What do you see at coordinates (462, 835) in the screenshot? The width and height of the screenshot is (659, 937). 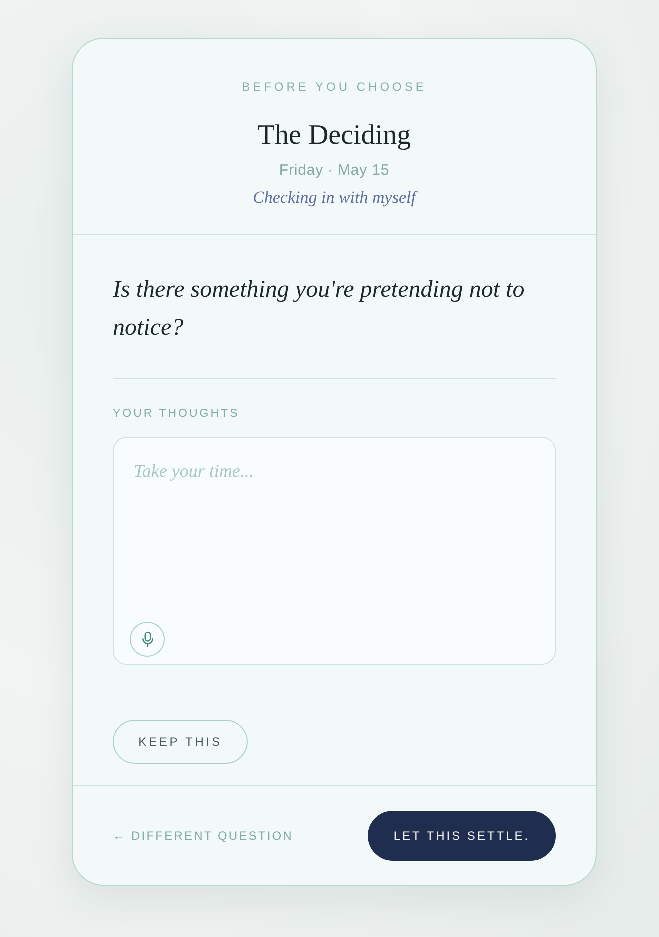 I see `settle-button: LET THIS SETTLE.` at bounding box center [462, 835].